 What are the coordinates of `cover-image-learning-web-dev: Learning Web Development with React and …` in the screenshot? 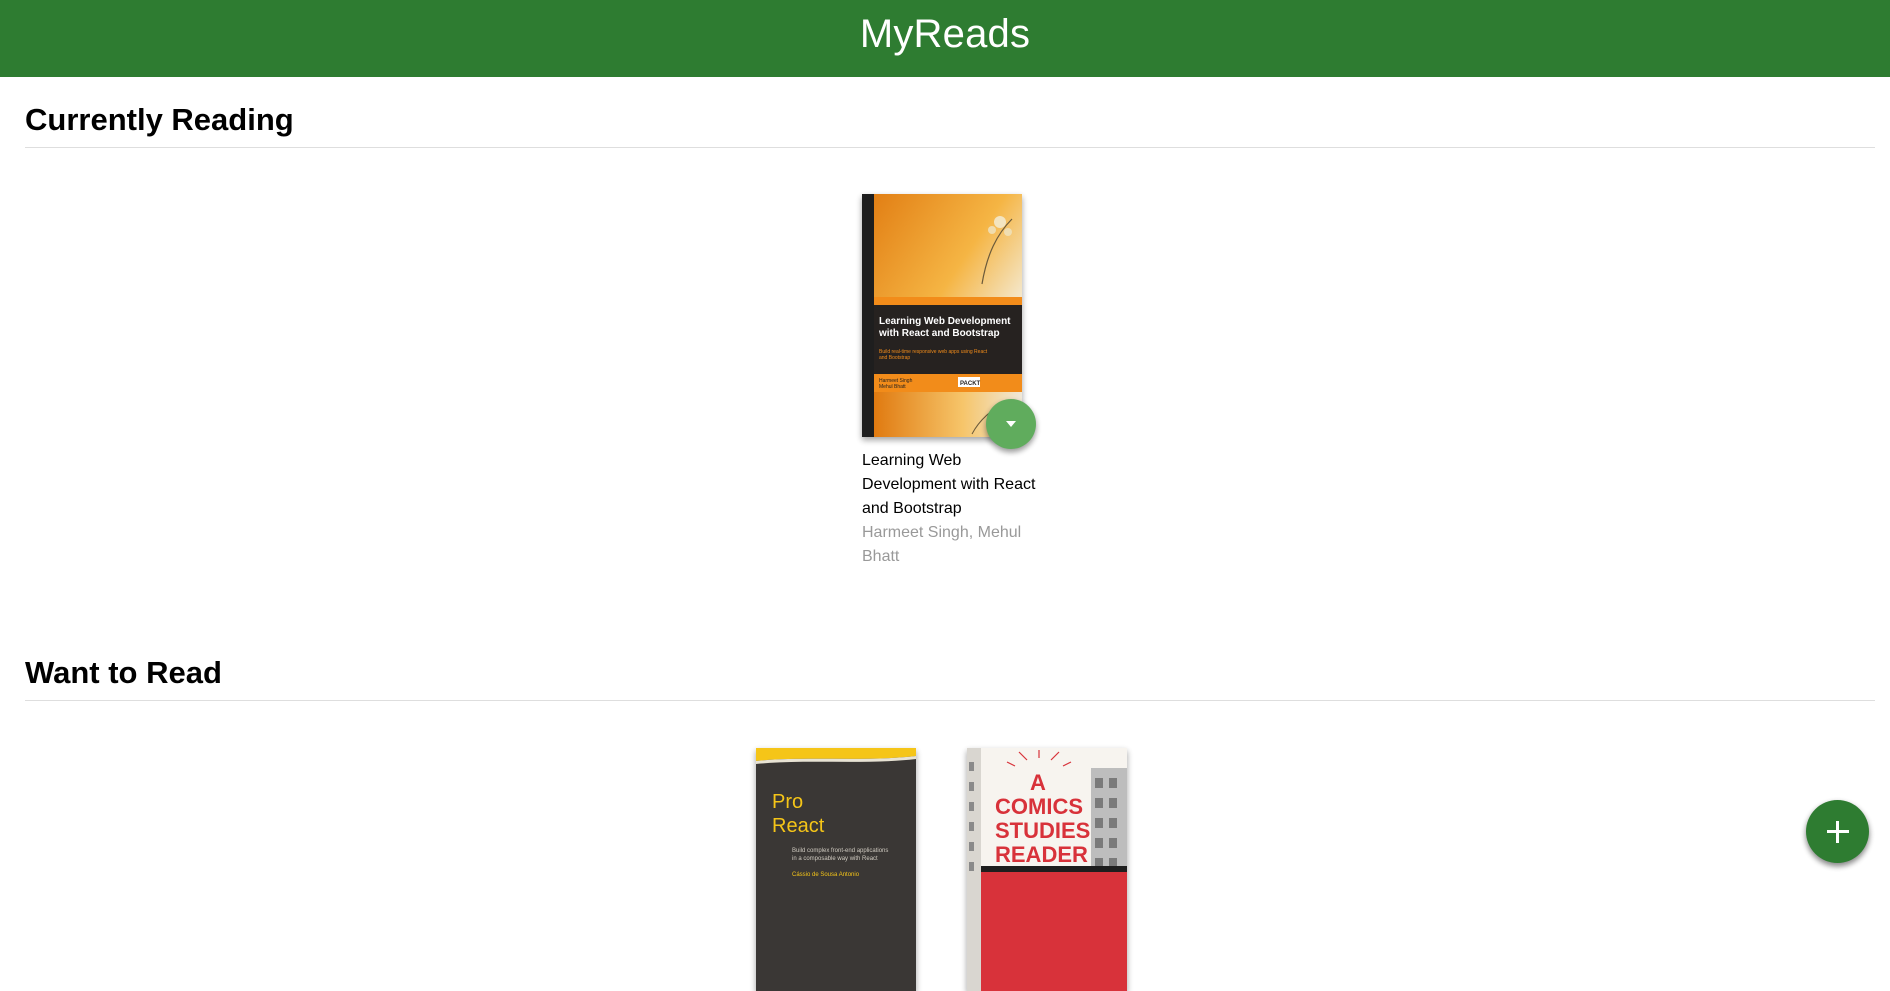 It's located at (942, 315).